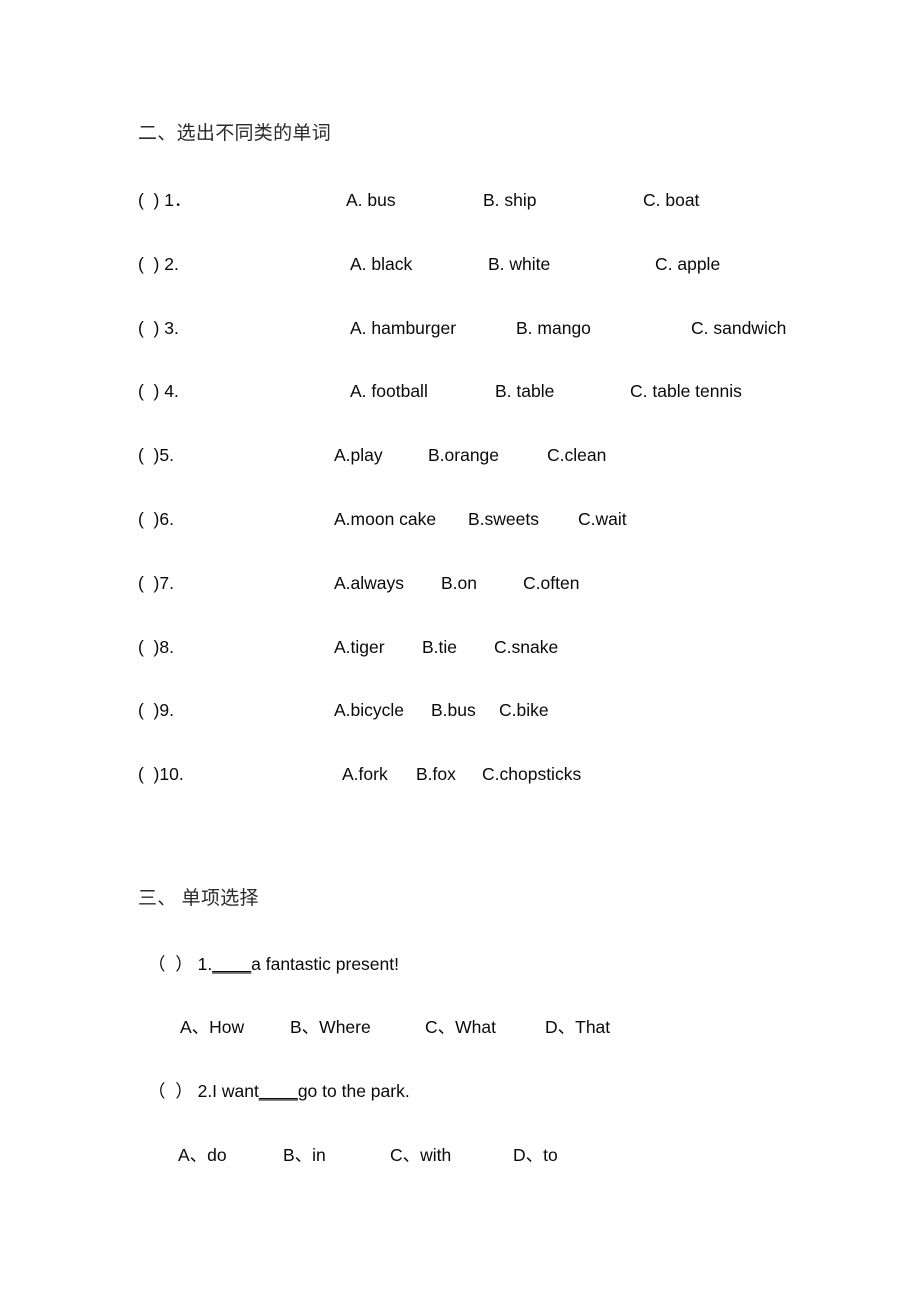  What do you see at coordinates (212, 1027) in the screenshot?
I see `mc-answer-option: A、How` at bounding box center [212, 1027].